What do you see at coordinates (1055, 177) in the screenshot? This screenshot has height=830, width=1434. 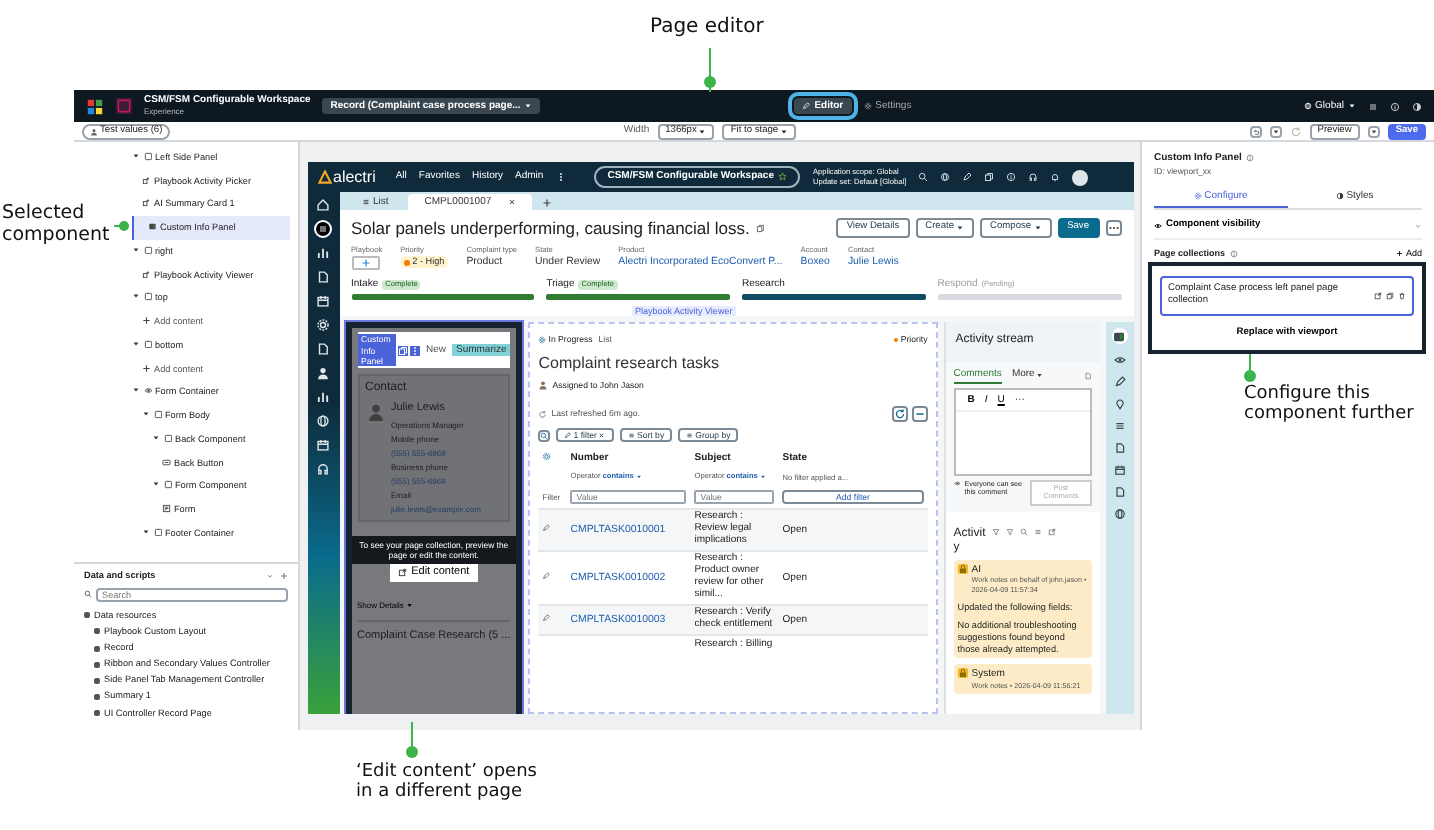 I see `bell-icon` at bounding box center [1055, 177].